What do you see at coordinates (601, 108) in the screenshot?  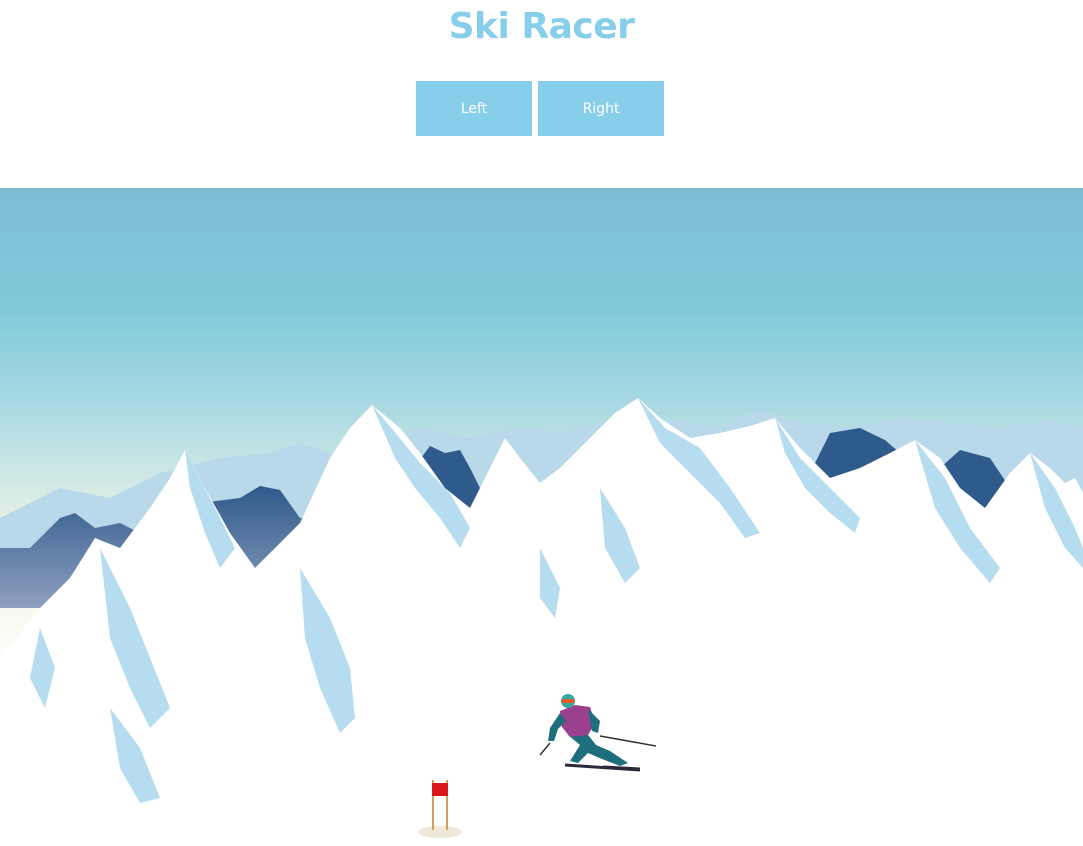 I see `right-button: Right` at bounding box center [601, 108].